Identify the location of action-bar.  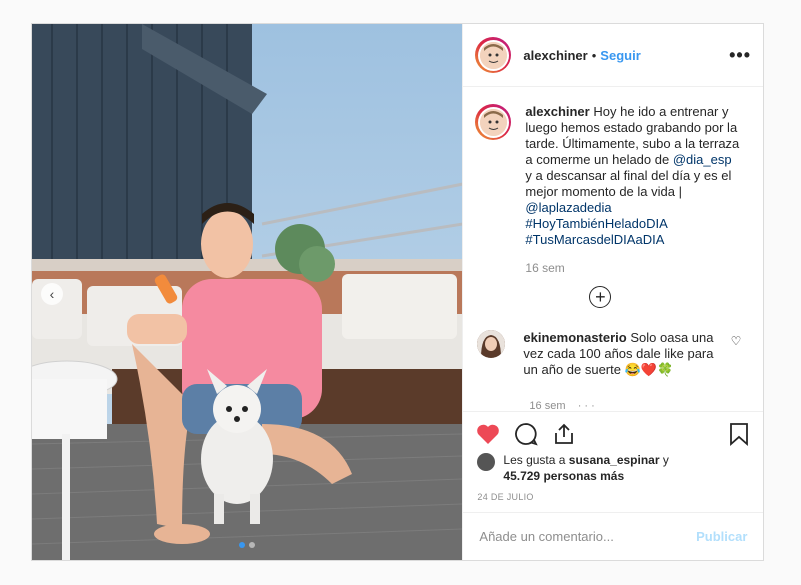
(613, 433).